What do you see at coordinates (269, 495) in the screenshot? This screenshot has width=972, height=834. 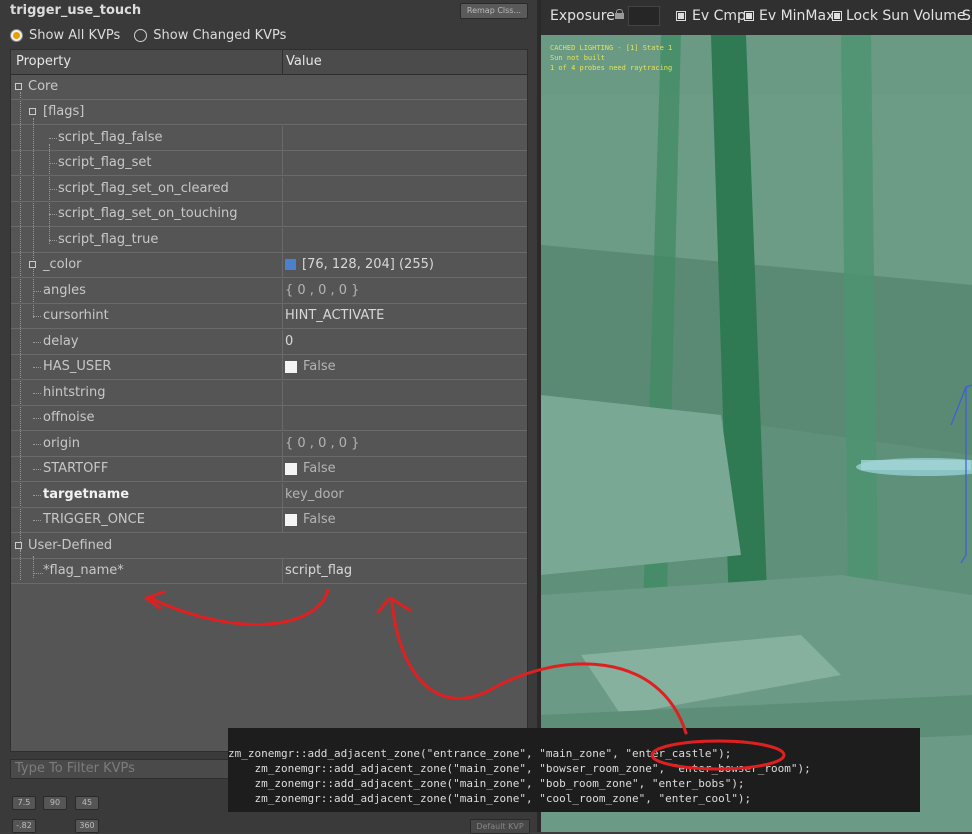 I see `kvp-row-targetname: targetname key_door` at bounding box center [269, 495].